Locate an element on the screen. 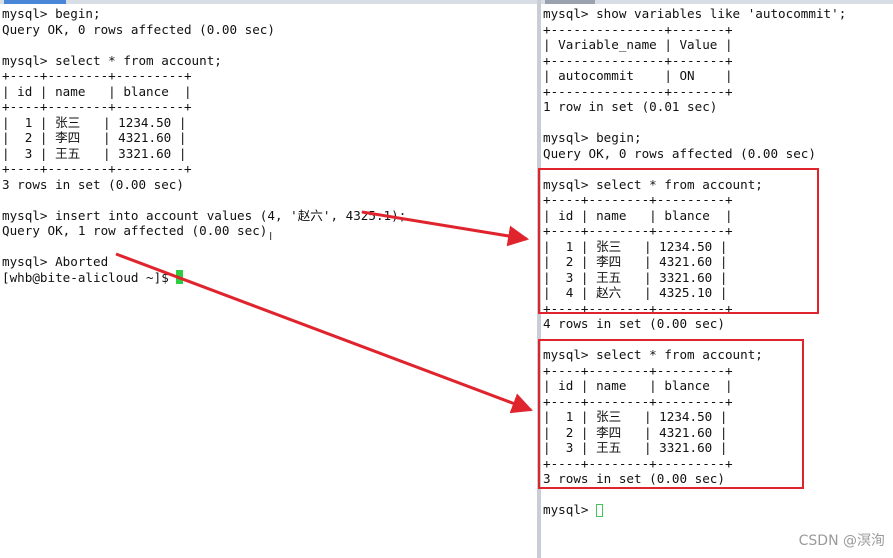 The height and width of the screenshot is (558, 893). arrow-to-three-rows is located at coordinates (324, 333).